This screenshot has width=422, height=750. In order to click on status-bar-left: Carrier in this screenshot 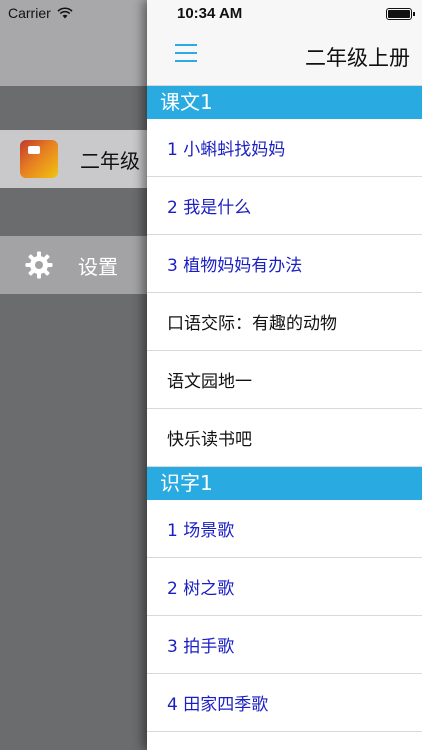, I will do `click(40, 13)`.